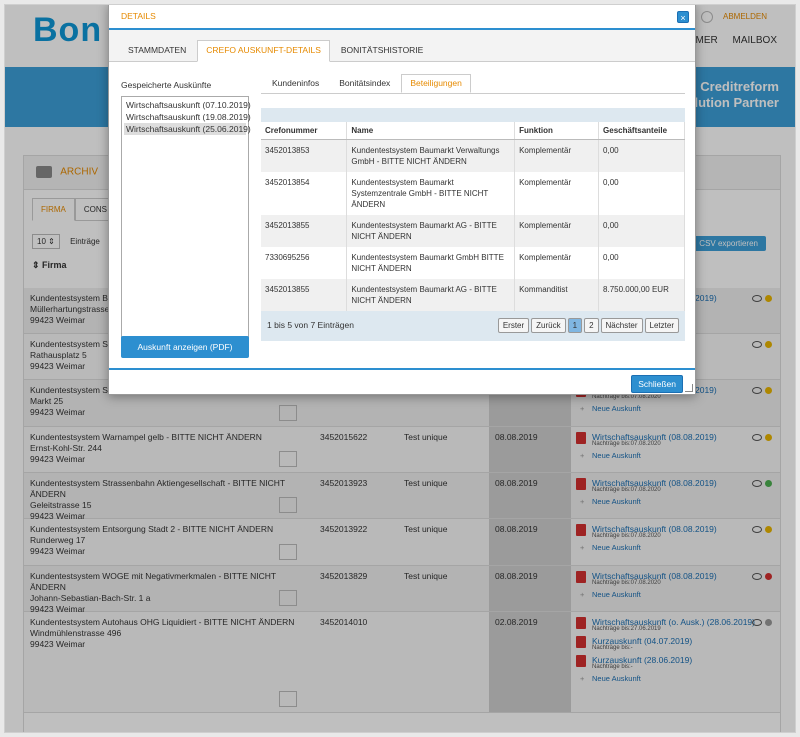 The height and width of the screenshot is (737, 800). Describe the element at coordinates (187, 129) in the screenshot. I see `saved-report-item: Wirtschaftsauskunft (25.06.2019)` at that location.